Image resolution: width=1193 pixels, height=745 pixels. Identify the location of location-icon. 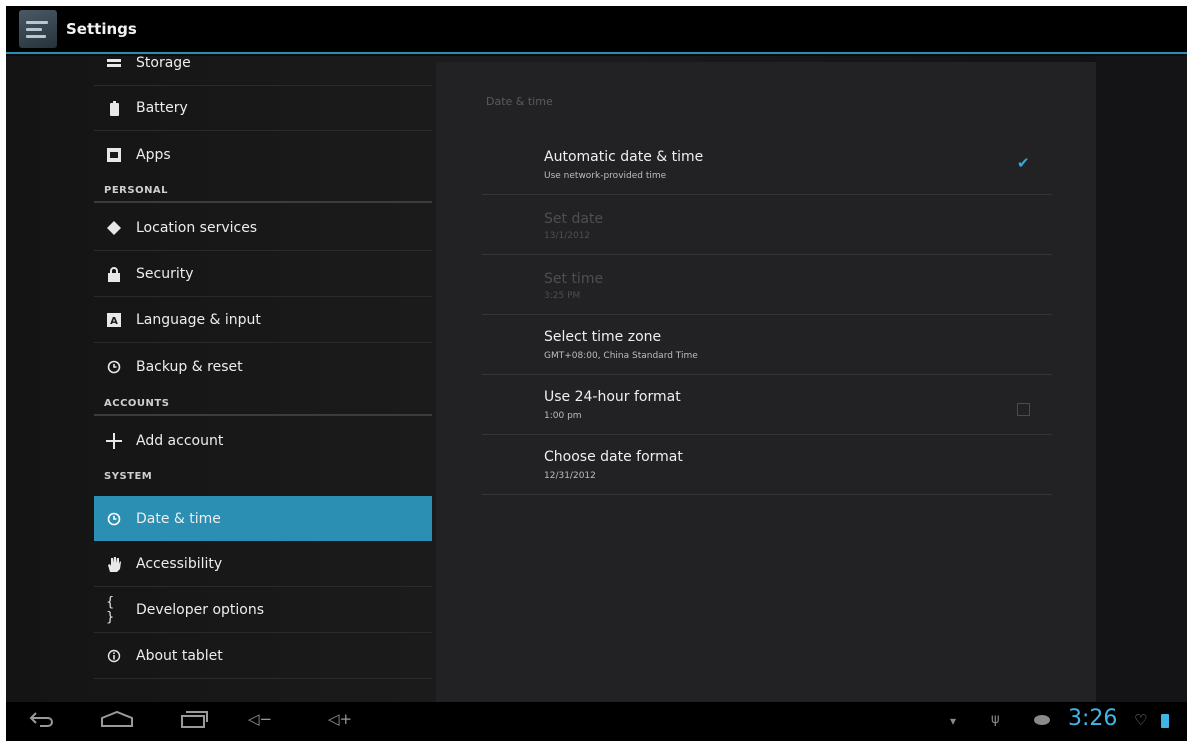
(114, 228).